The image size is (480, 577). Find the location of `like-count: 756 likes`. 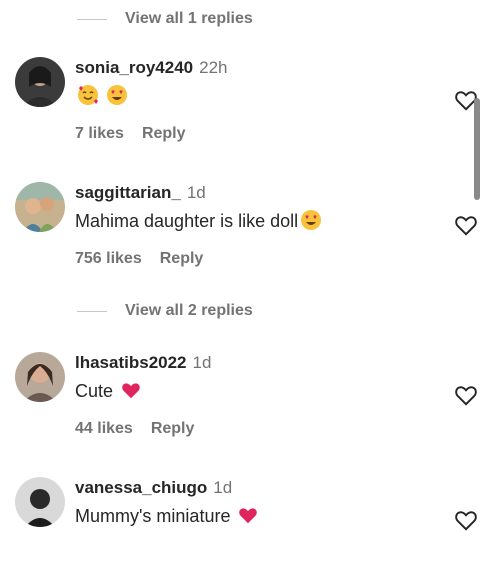

like-count: 756 likes is located at coordinates (108, 258).